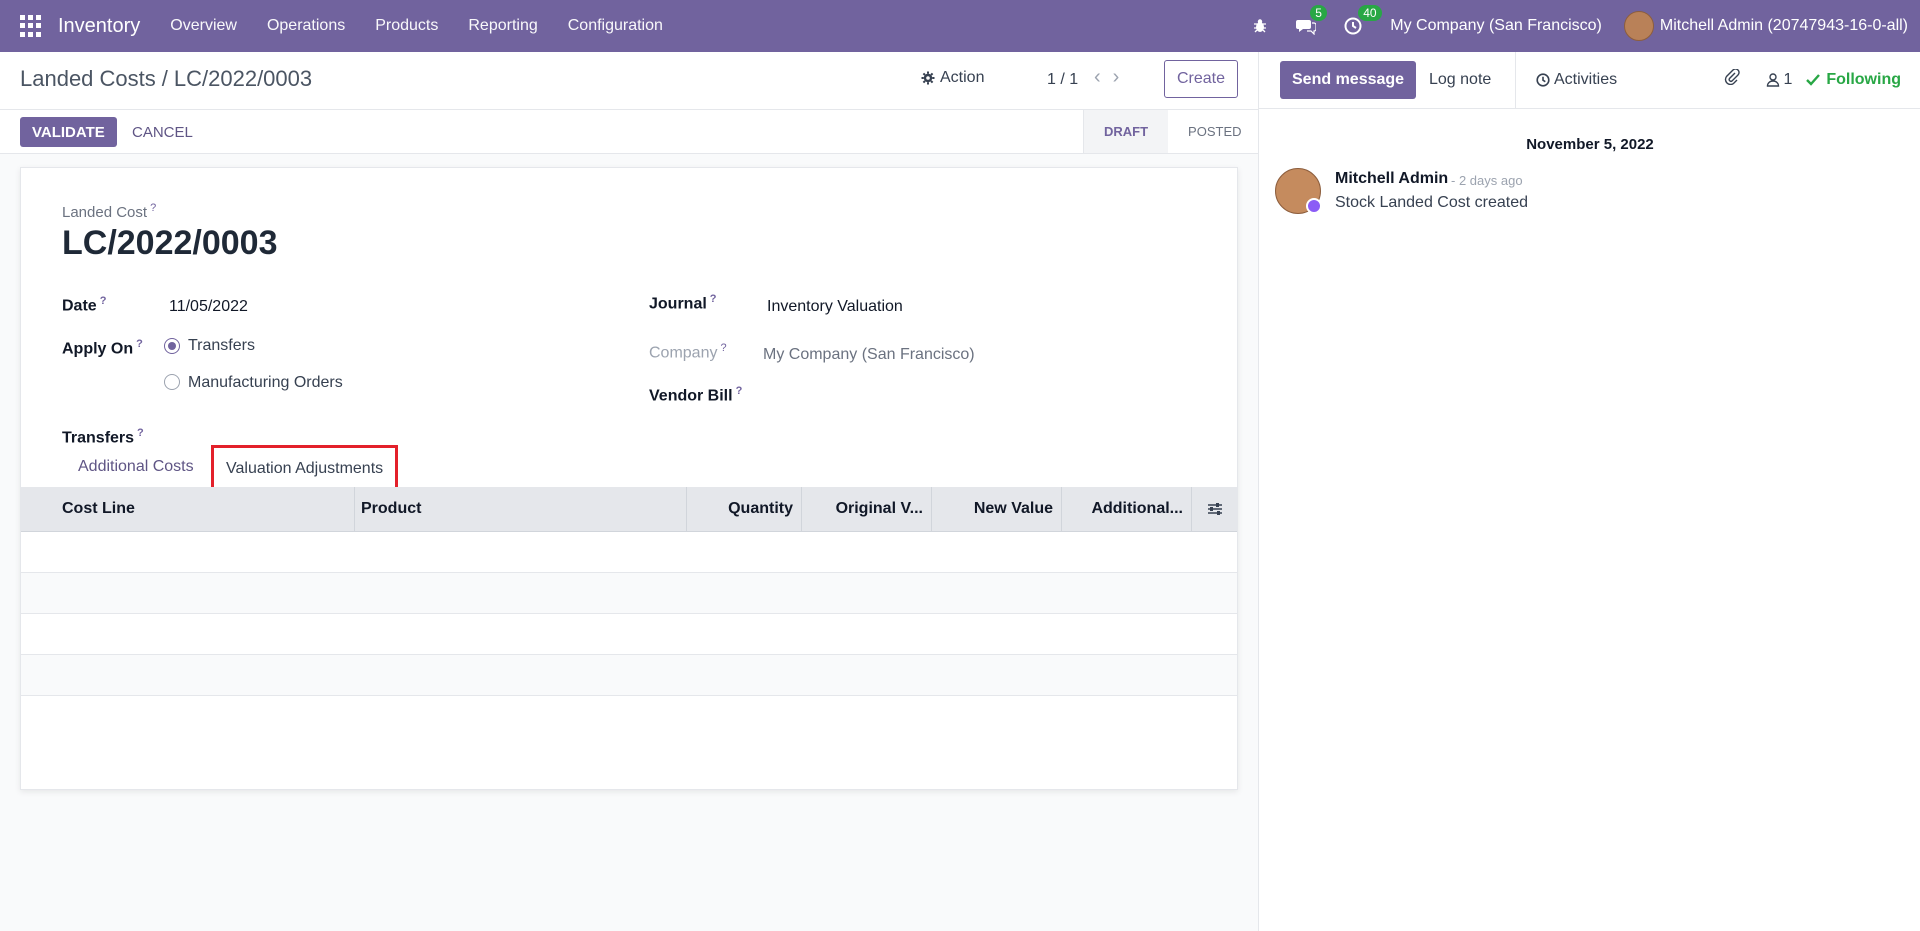  Describe the element at coordinates (406, 26) in the screenshot. I see `menu-products: Products` at that location.